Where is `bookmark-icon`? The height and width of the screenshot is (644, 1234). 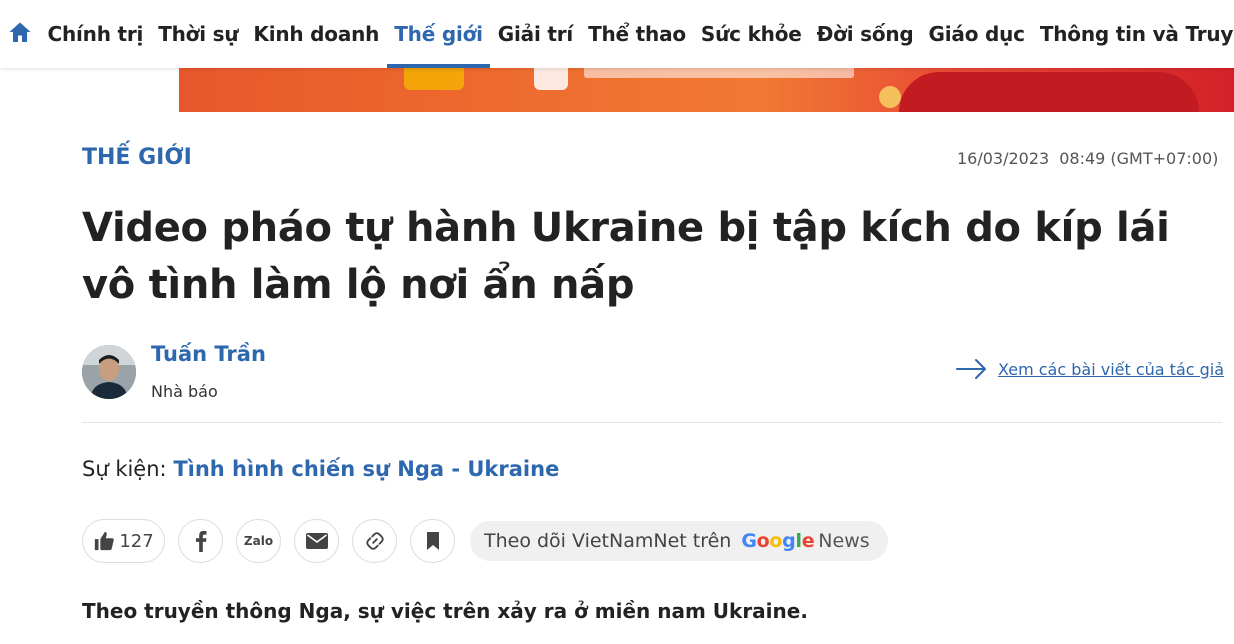 bookmark-icon is located at coordinates (432, 541).